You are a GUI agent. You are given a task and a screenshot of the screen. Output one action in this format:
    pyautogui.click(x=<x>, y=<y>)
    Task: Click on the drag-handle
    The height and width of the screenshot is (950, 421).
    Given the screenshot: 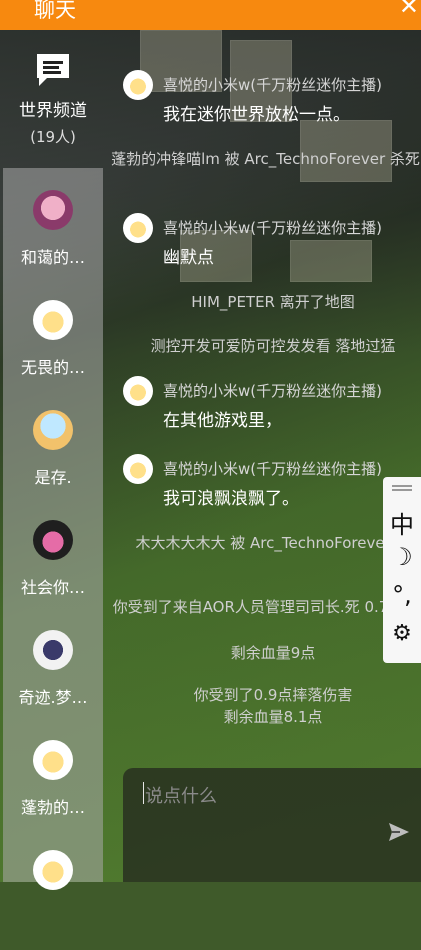 What is the action you would take?
    pyautogui.click(x=402, y=486)
    